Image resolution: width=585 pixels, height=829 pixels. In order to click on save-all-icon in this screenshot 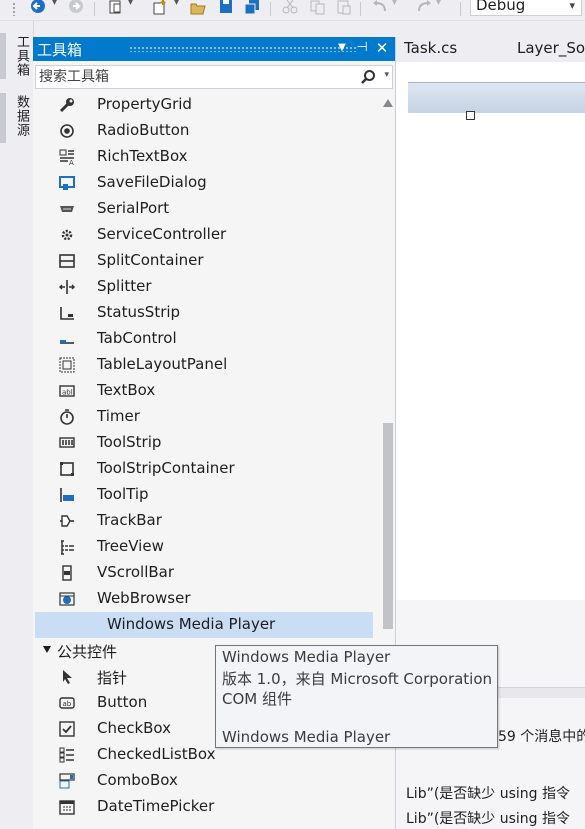, I will do `click(252, 8)`.